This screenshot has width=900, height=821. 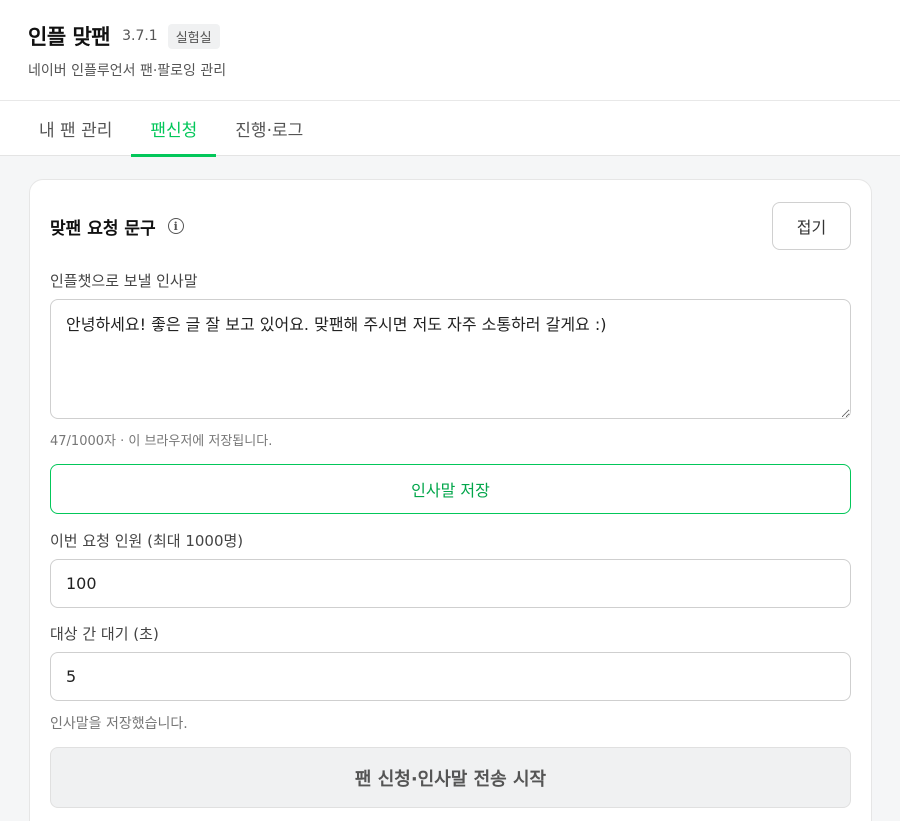 What do you see at coordinates (450, 583) in the screenshot?
I see `count-input` at bounding box center [450, 583].